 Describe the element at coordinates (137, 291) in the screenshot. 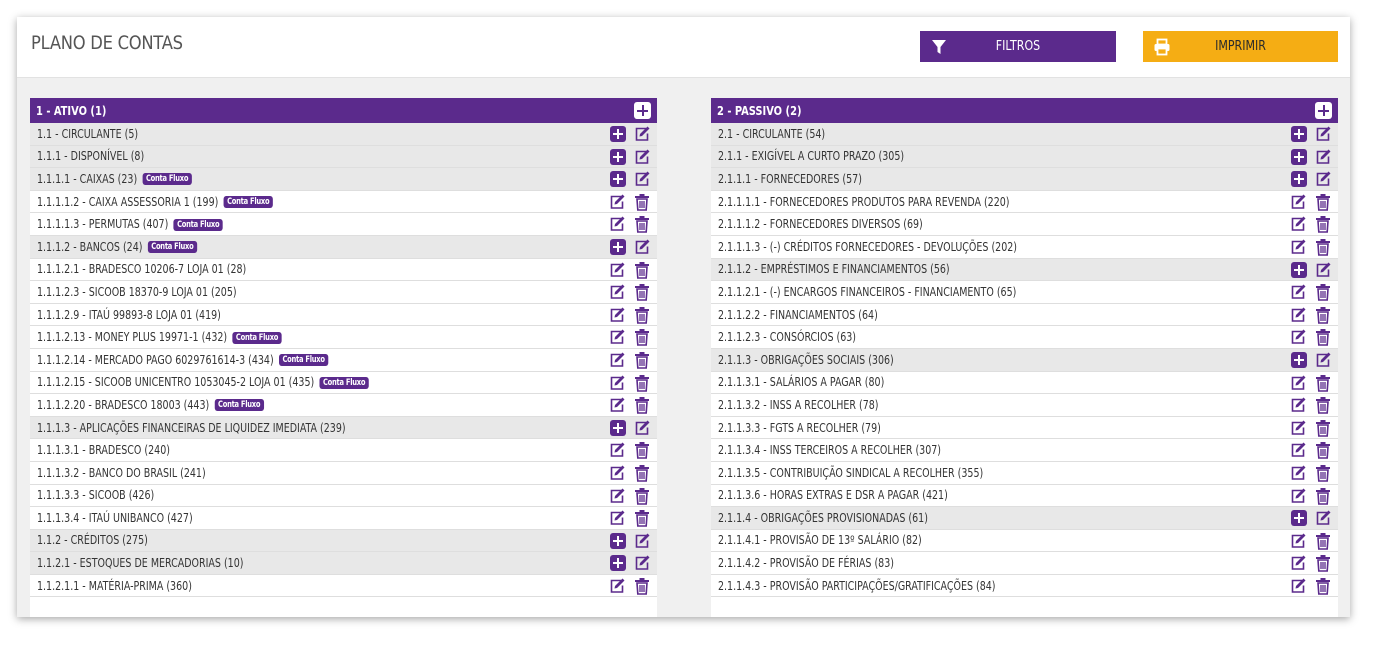

I see `account-label-text: 1.1.1.2.3 - SICOOB 18370-9 LOJA 01 (205)` at that location.